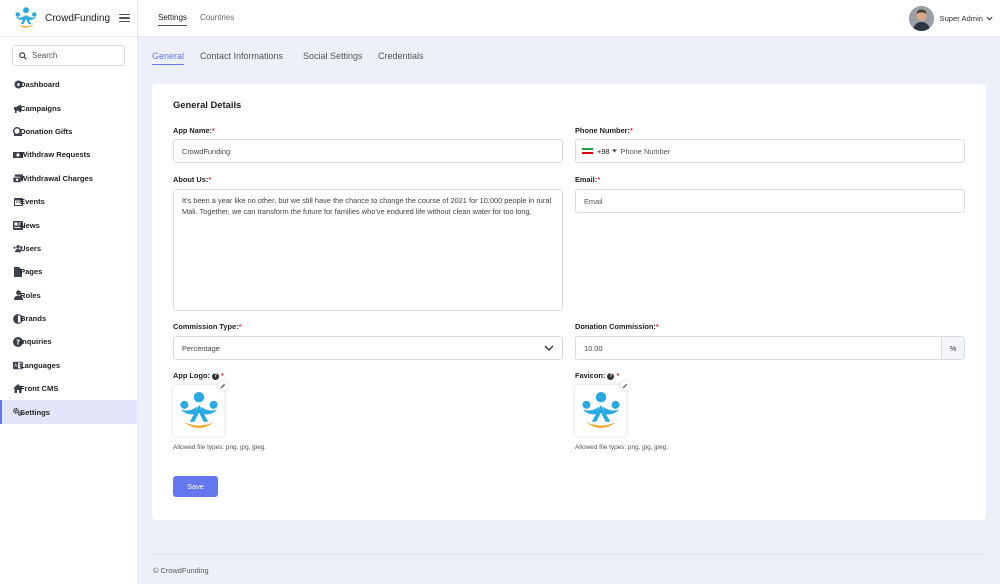 Image resolution: width=1000 pixels, height=584 pixels. What do you see at coordinates (368, 151) in the screenshot?
I see `app-name-input` at bounding box center [368, 151].